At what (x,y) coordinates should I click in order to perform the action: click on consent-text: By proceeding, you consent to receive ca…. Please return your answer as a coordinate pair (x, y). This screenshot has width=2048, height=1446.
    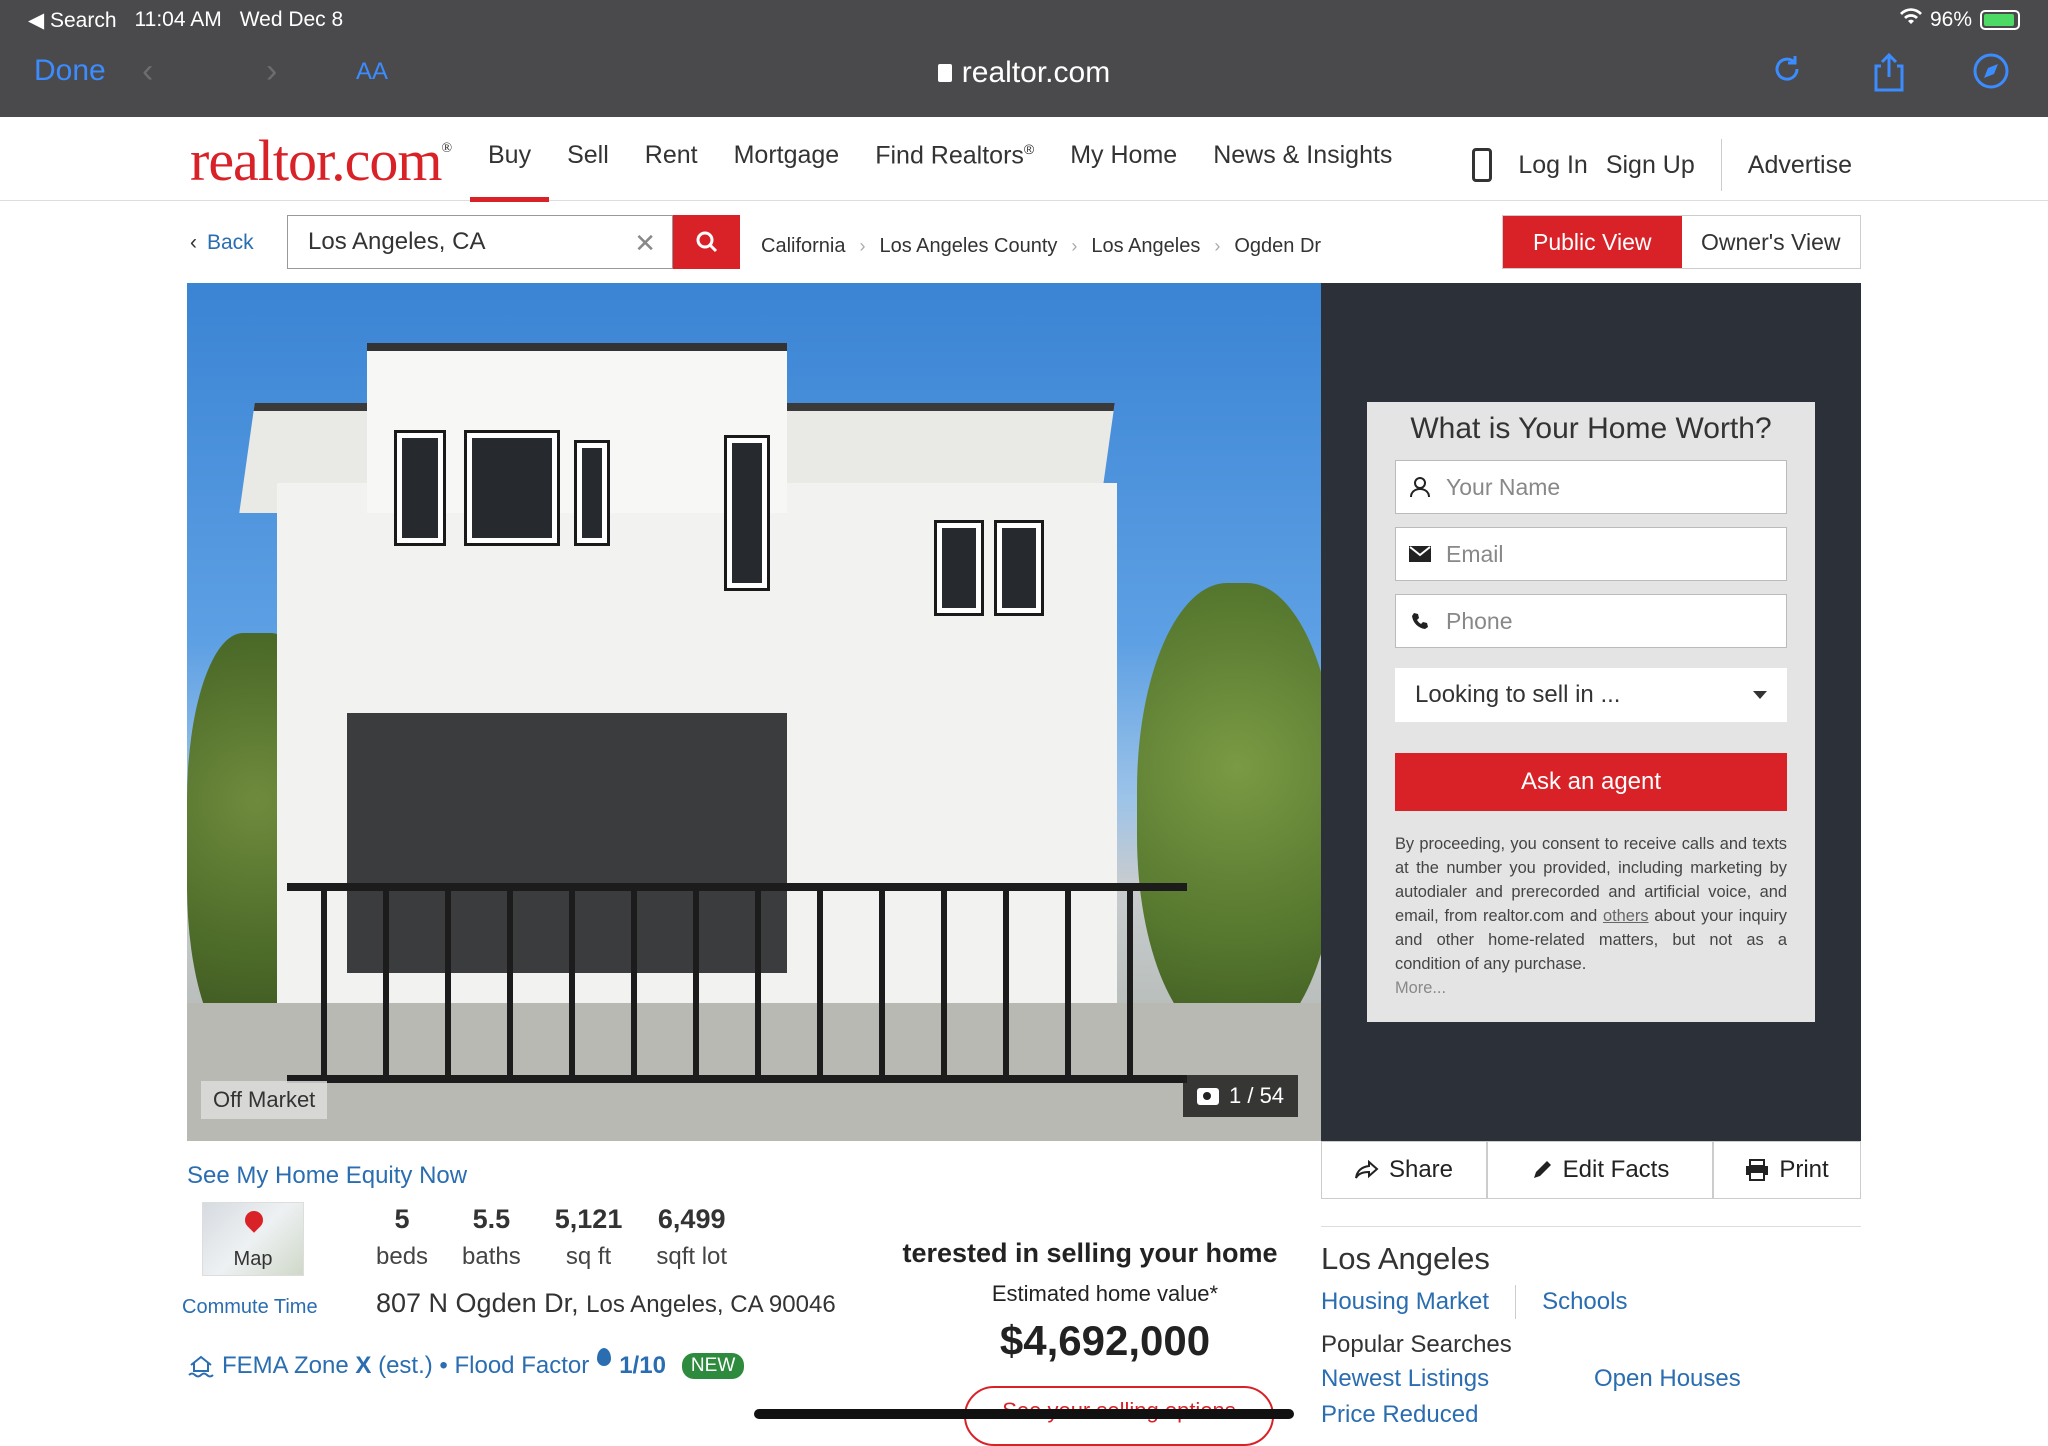
    Looking at the image, I should click on (1591, 916).